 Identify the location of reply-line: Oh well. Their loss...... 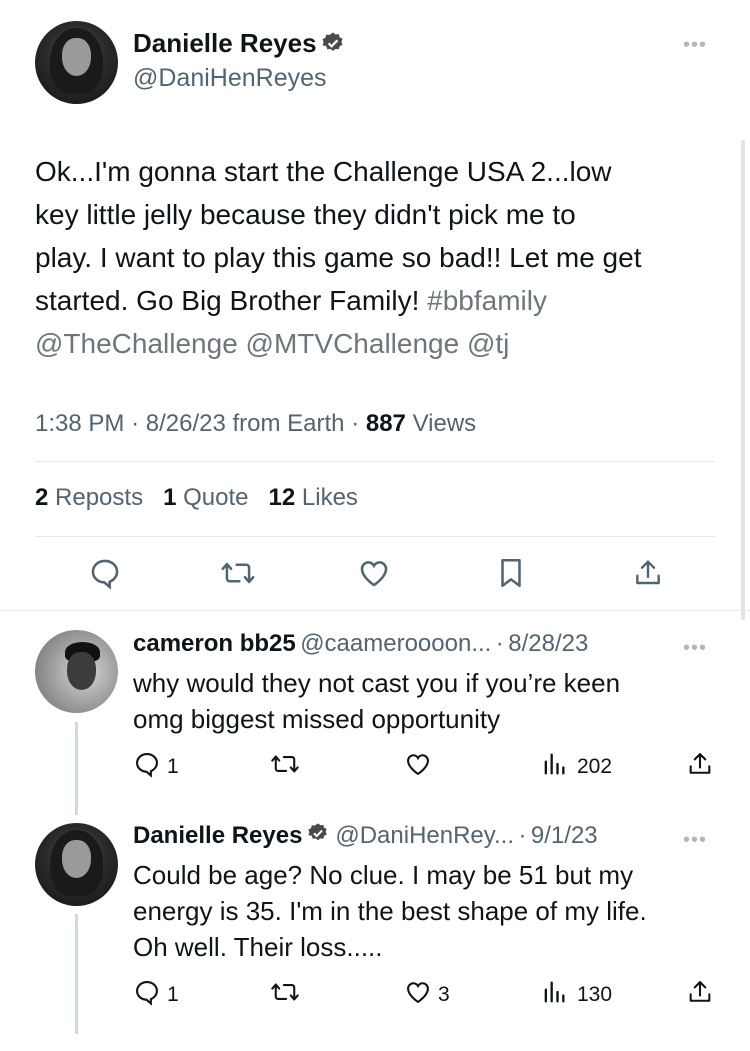
(258, 947).